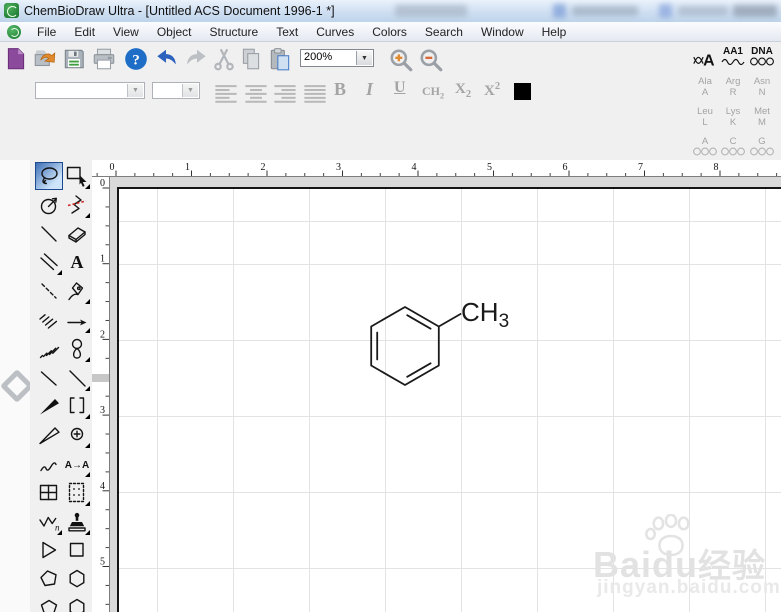  I want to click on tool-double-bond, so click(49, 262).